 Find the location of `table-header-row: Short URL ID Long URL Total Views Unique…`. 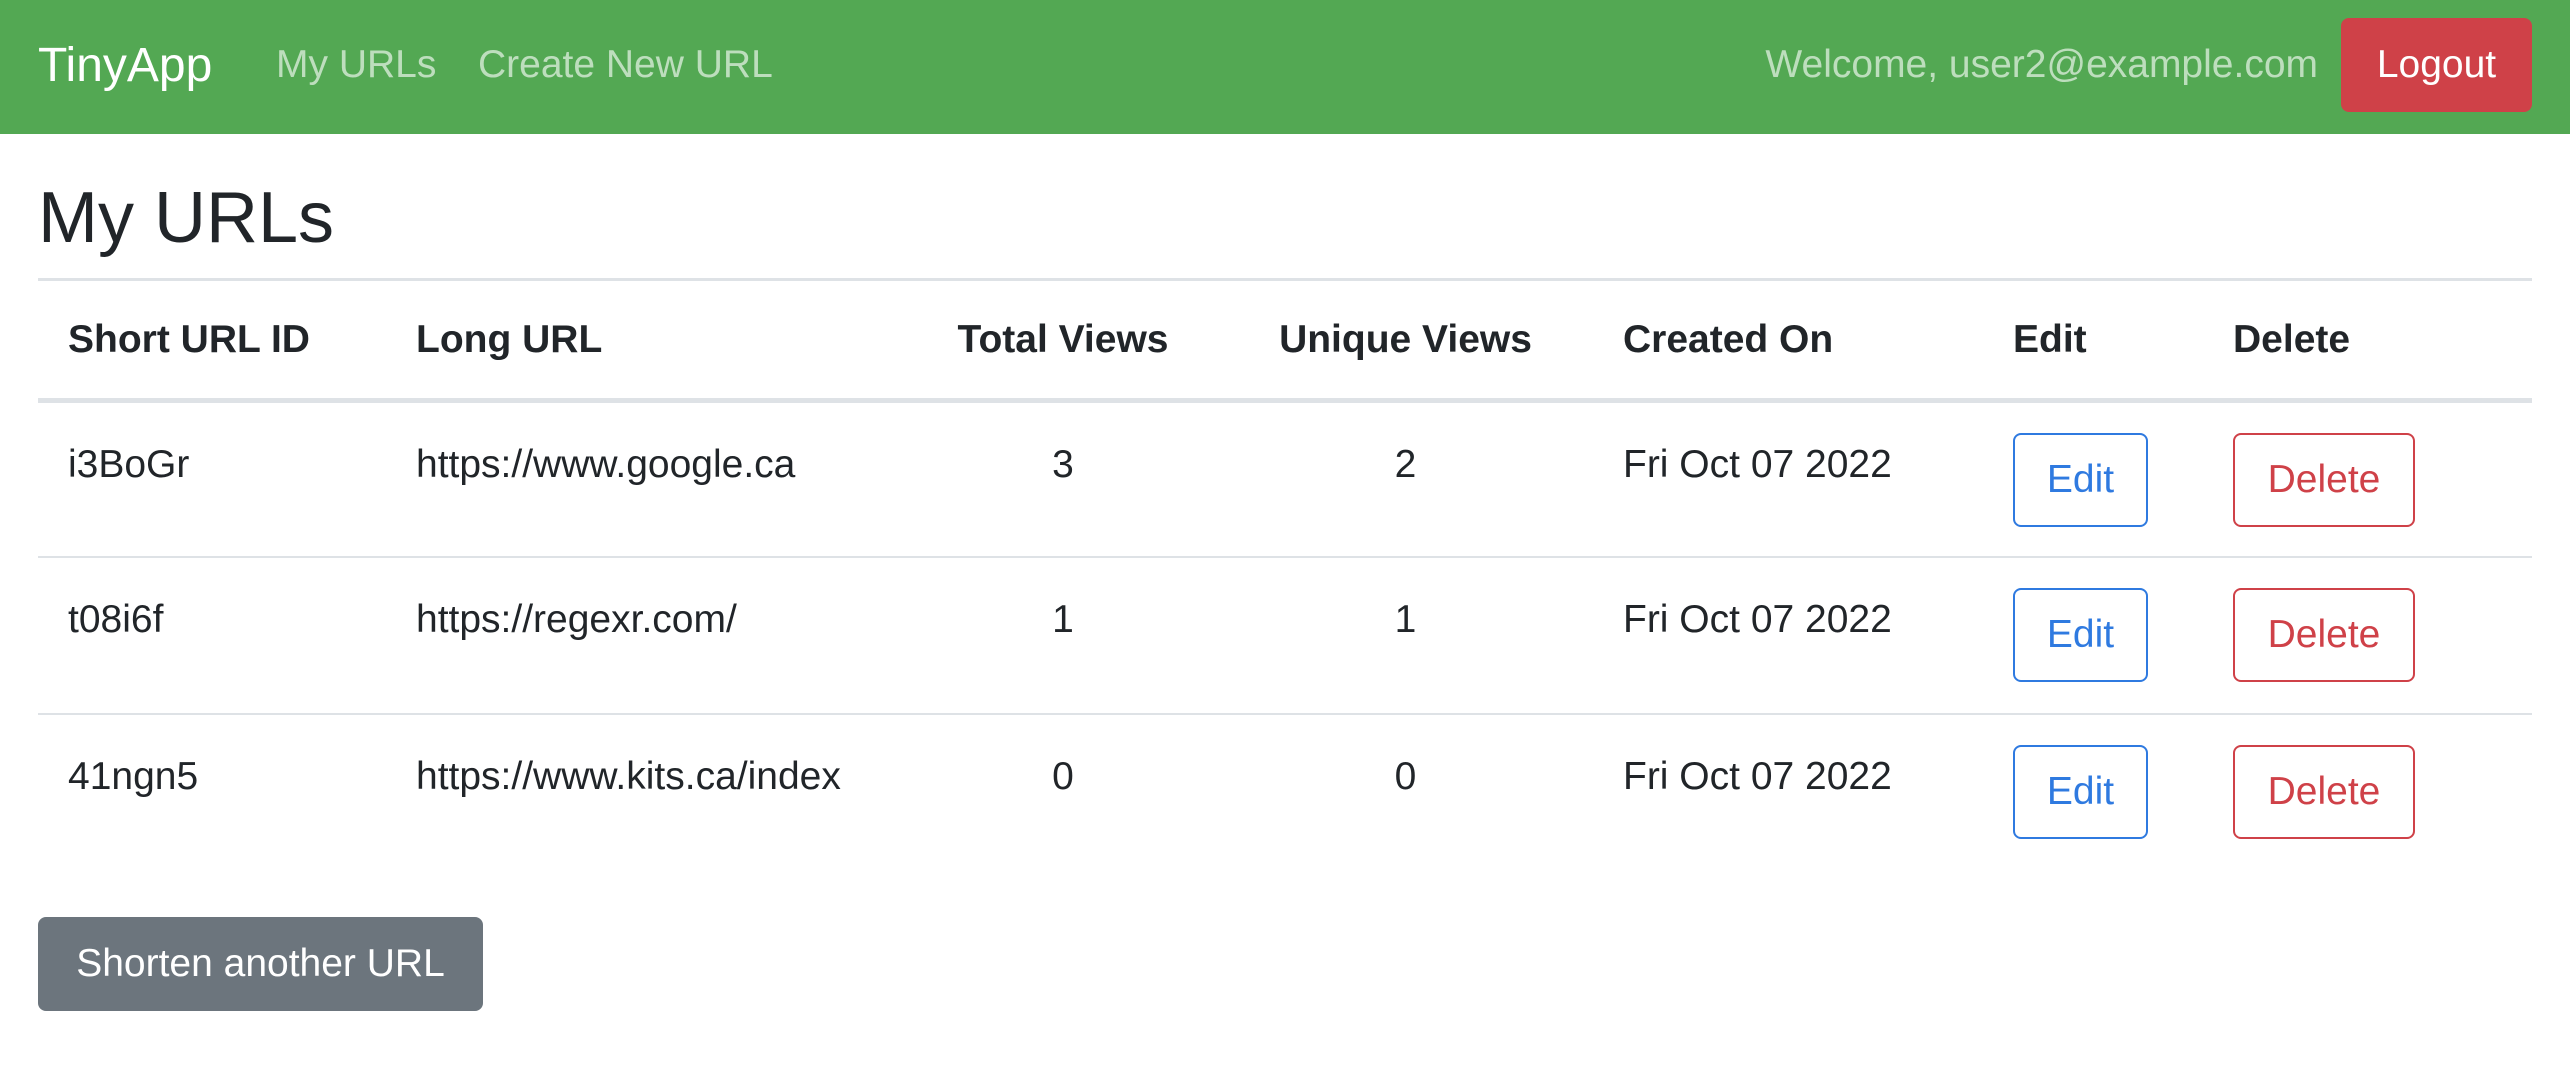

table-header-row: Short URL ID Long URL Total Views Unique… is located at coordinates (1285, 342).